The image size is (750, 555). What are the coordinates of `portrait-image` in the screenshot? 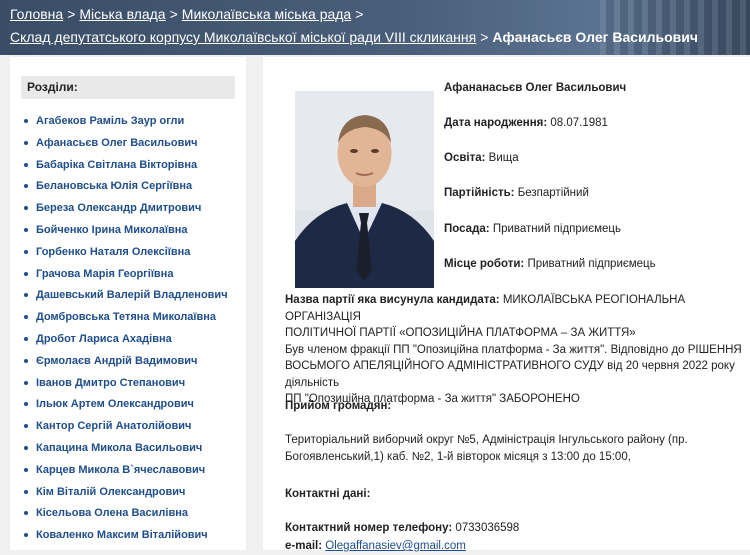 It's located at (364, 189).